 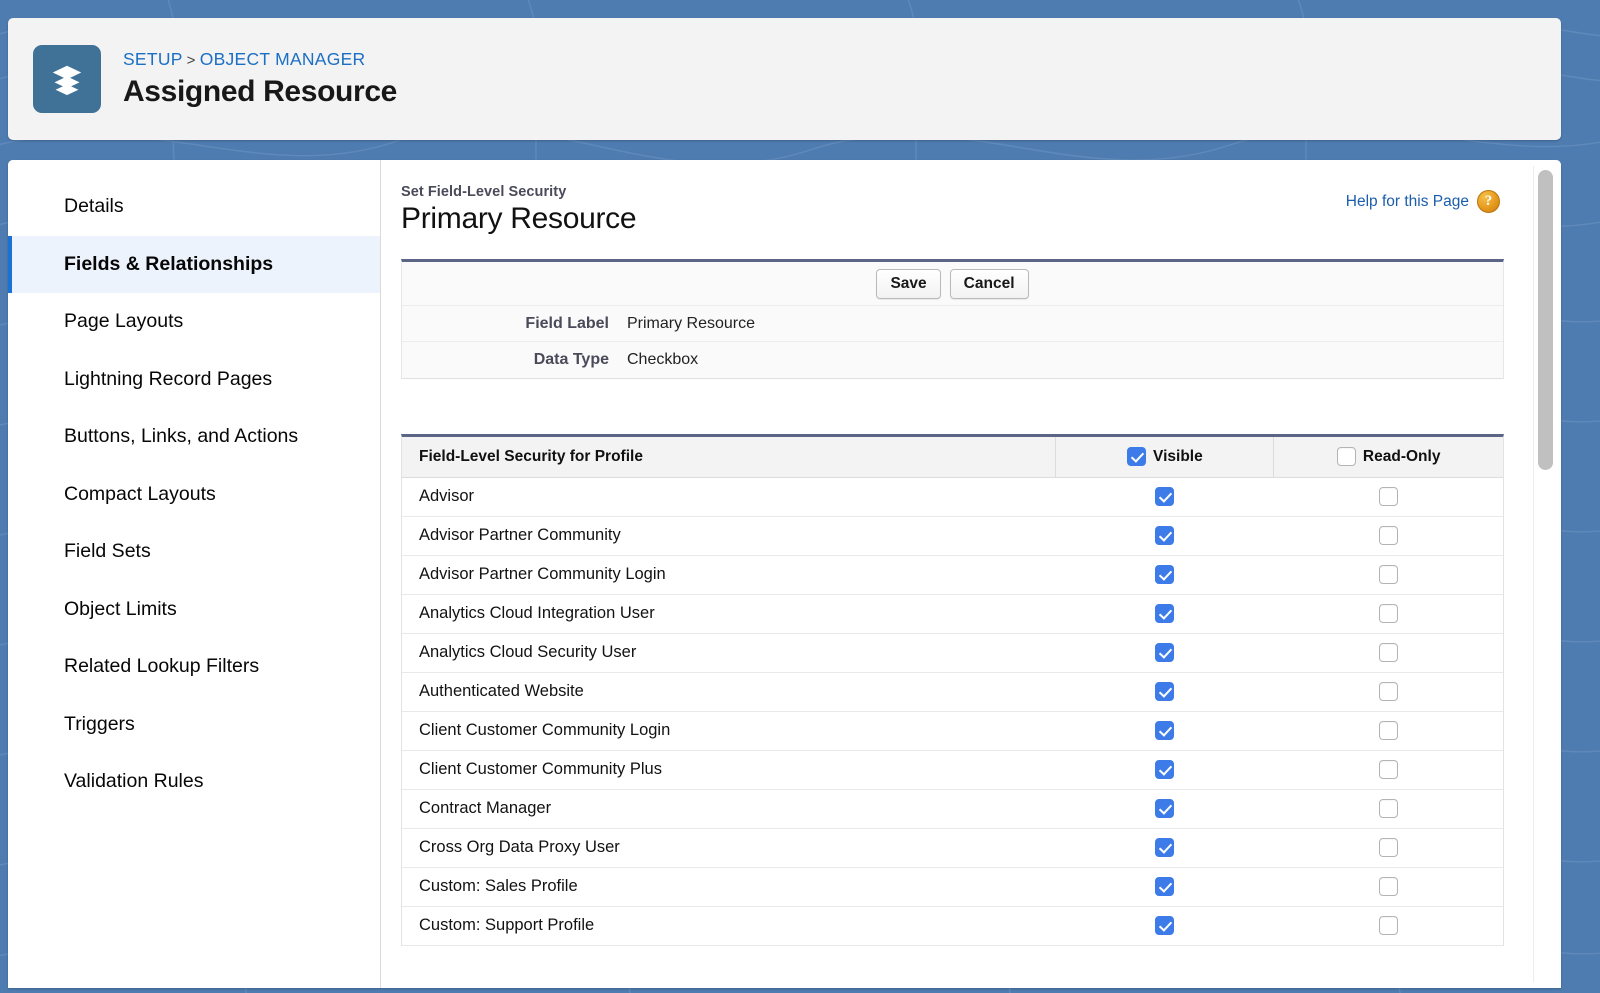 What do you see at coordinates (99, 723) in the screenshot?
I see `sidebar-item-label: Triggers` at bounding box center [99, 723].